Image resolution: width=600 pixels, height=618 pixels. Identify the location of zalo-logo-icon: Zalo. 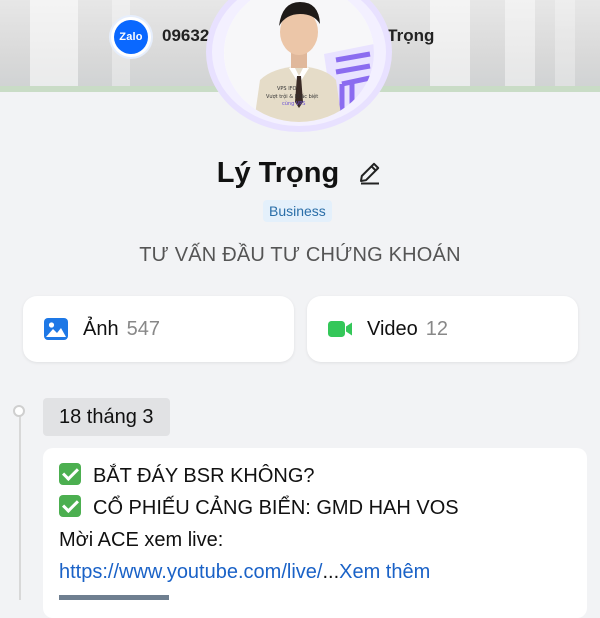
(131, 37).